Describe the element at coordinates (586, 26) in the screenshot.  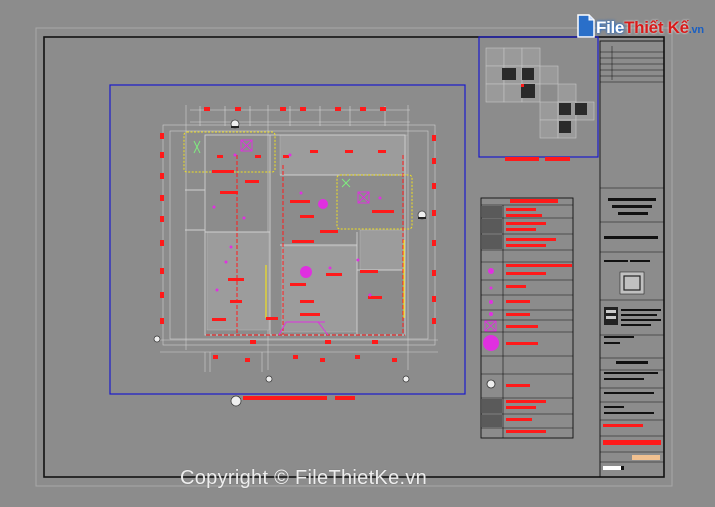
I see `file-icon` at that location.